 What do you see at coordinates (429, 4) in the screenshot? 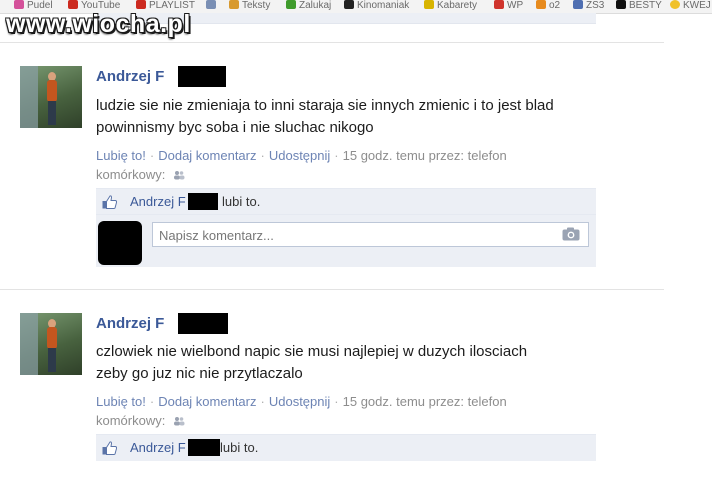
I see `kabarety-icon` at bounding box center [429, 4].